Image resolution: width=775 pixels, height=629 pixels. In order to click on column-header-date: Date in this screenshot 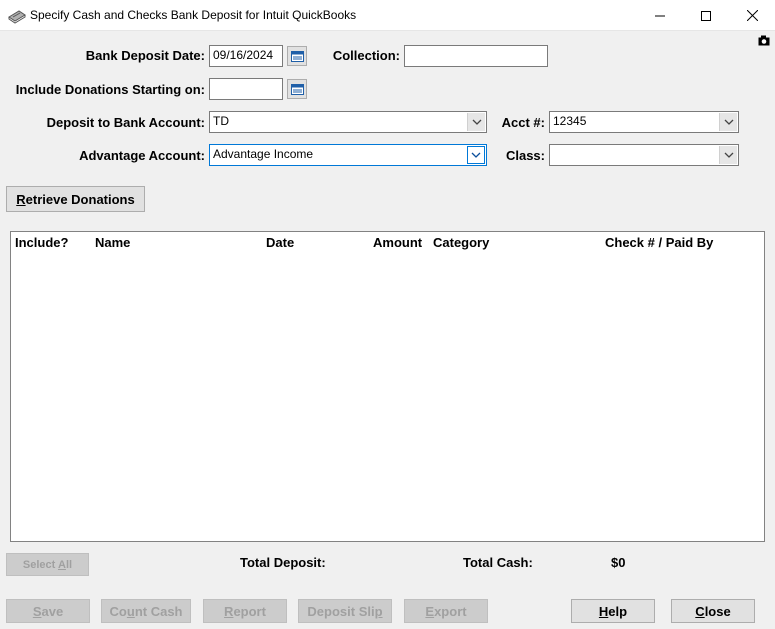, I will do `click(280, 242)`.